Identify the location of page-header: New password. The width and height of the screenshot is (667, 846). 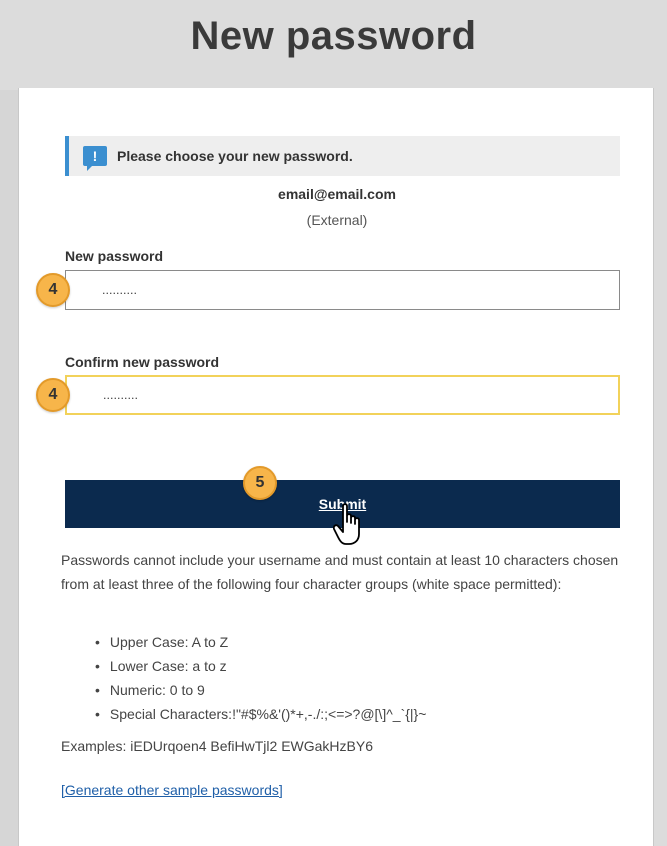
(333, 45).